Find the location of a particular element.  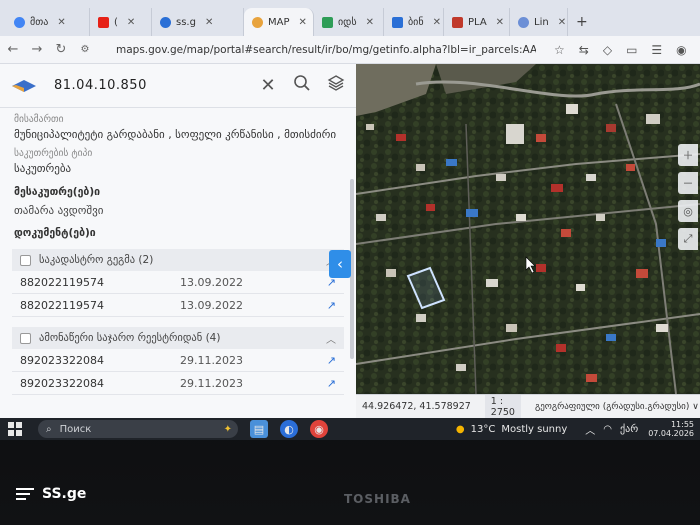

map-controls: ＋ － ◎ ⤢ is located at coordinates (689, 197).